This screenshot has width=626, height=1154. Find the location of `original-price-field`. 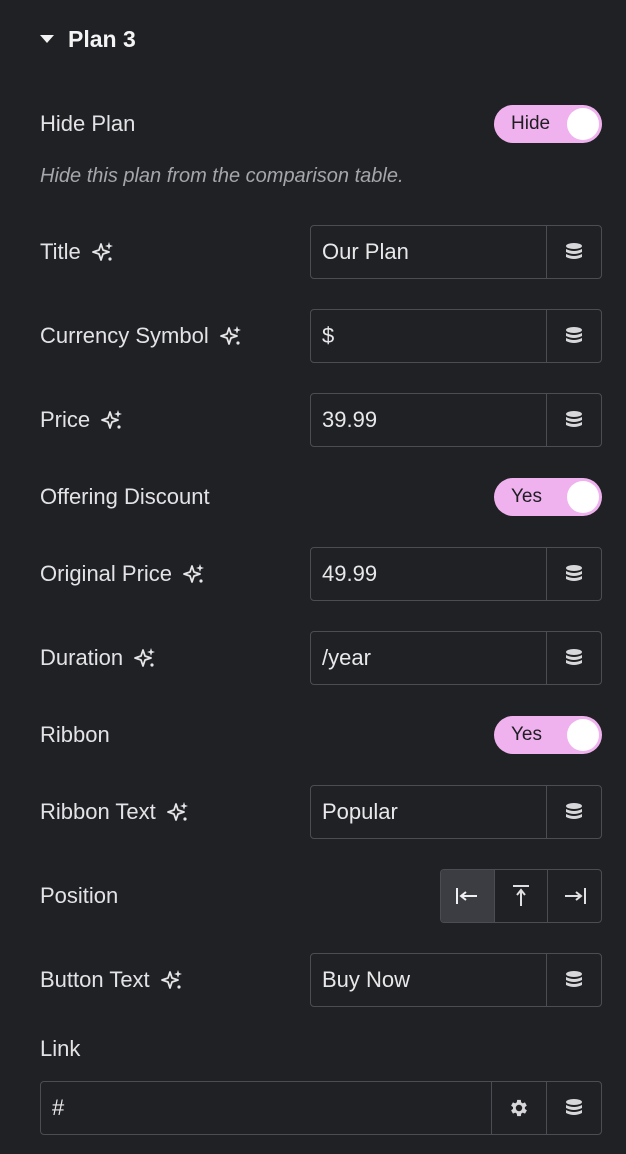

original-price-field is located at coordinates (456, 574).